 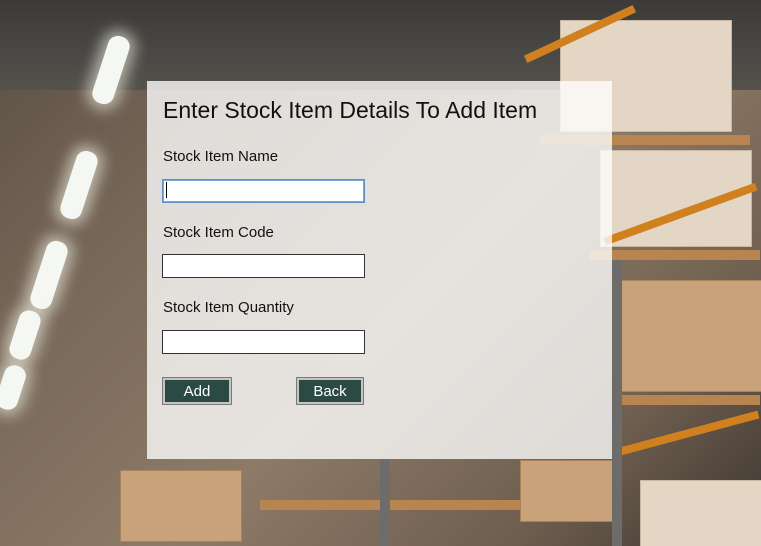 I want to click on stock-item-code-input, so click(x=263, y=266).